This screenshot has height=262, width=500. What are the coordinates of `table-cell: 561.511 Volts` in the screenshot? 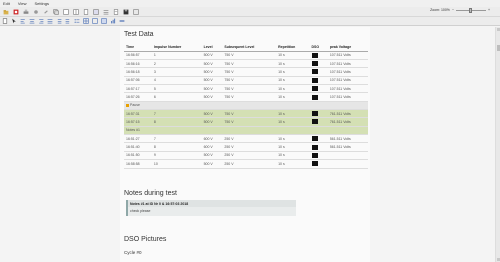 It's located at (347, 147).